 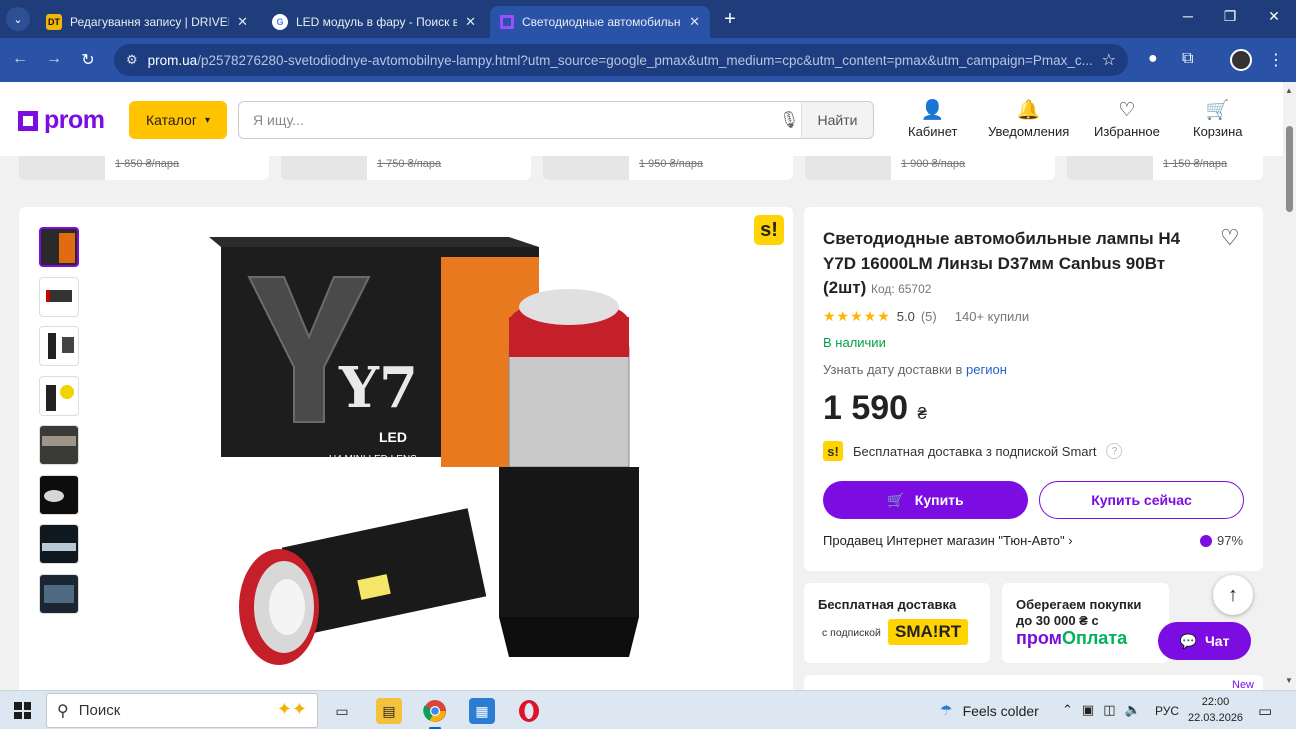 What do you see at coordinates (1127, 118) in the screenshot?
I see `favorites-link: ♡ Избранное` at bounding box center [1127, 118].